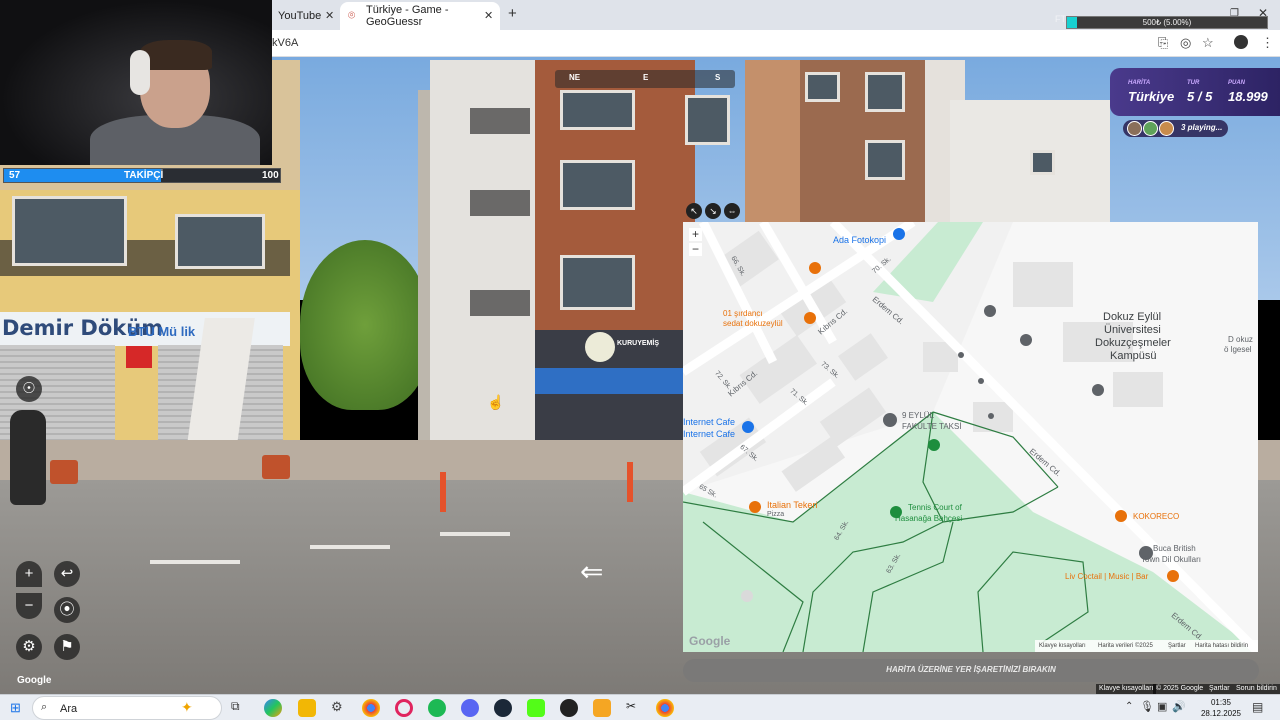 This screenshot has height=720, width=1280. Describe the element at coordinates (371, 708) in the screenshot. I see `chrome-icon` at that location.